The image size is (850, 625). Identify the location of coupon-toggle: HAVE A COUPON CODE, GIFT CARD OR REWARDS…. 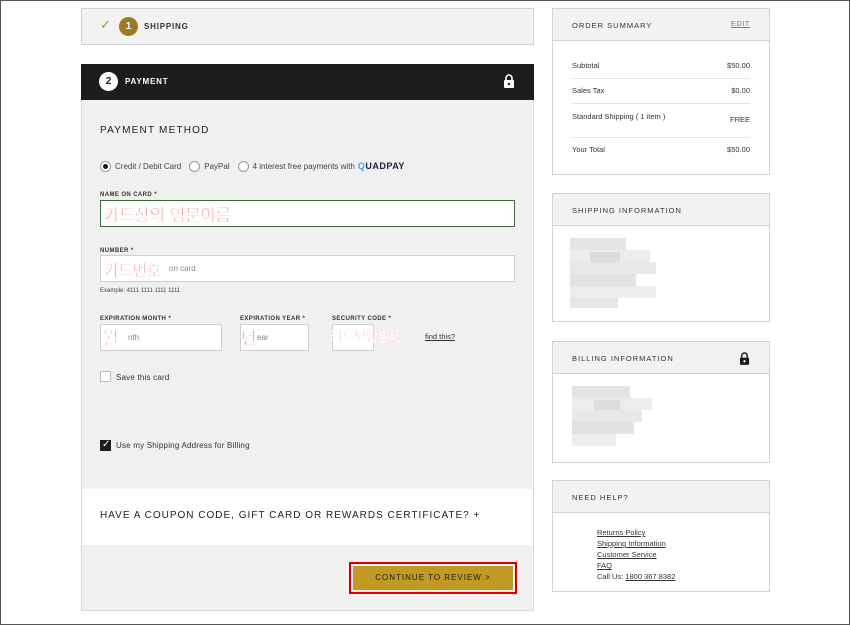
(307, 517).